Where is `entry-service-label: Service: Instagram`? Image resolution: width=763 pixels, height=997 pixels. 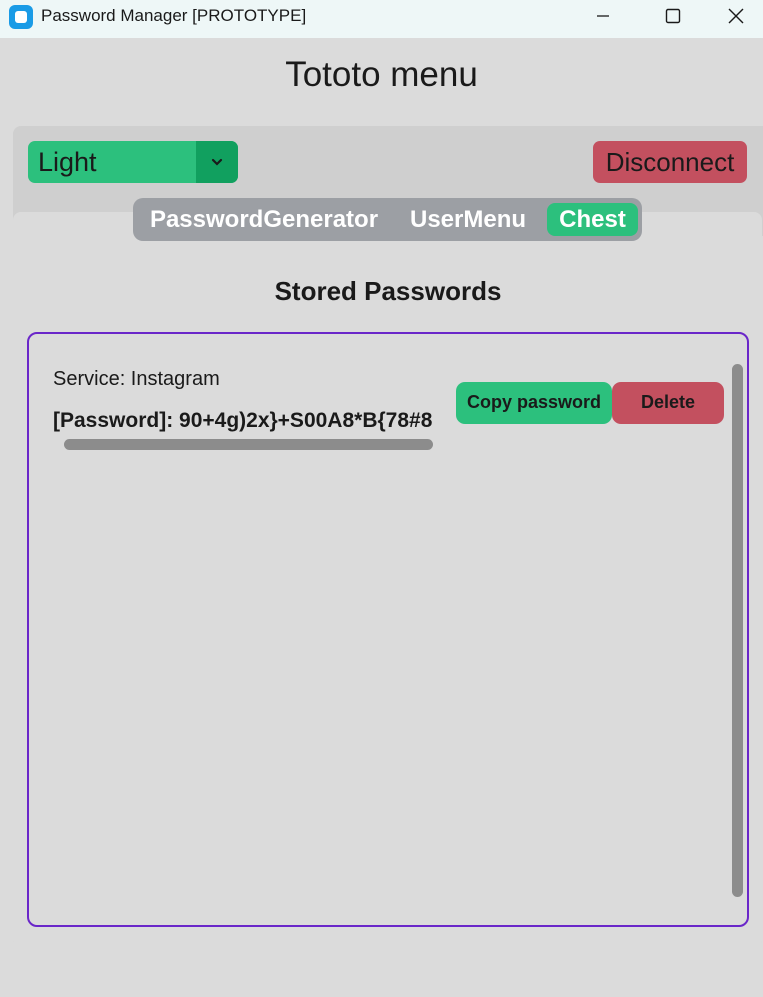
entry-service-label: Service: Instagram is located at coordinates (136, 379).